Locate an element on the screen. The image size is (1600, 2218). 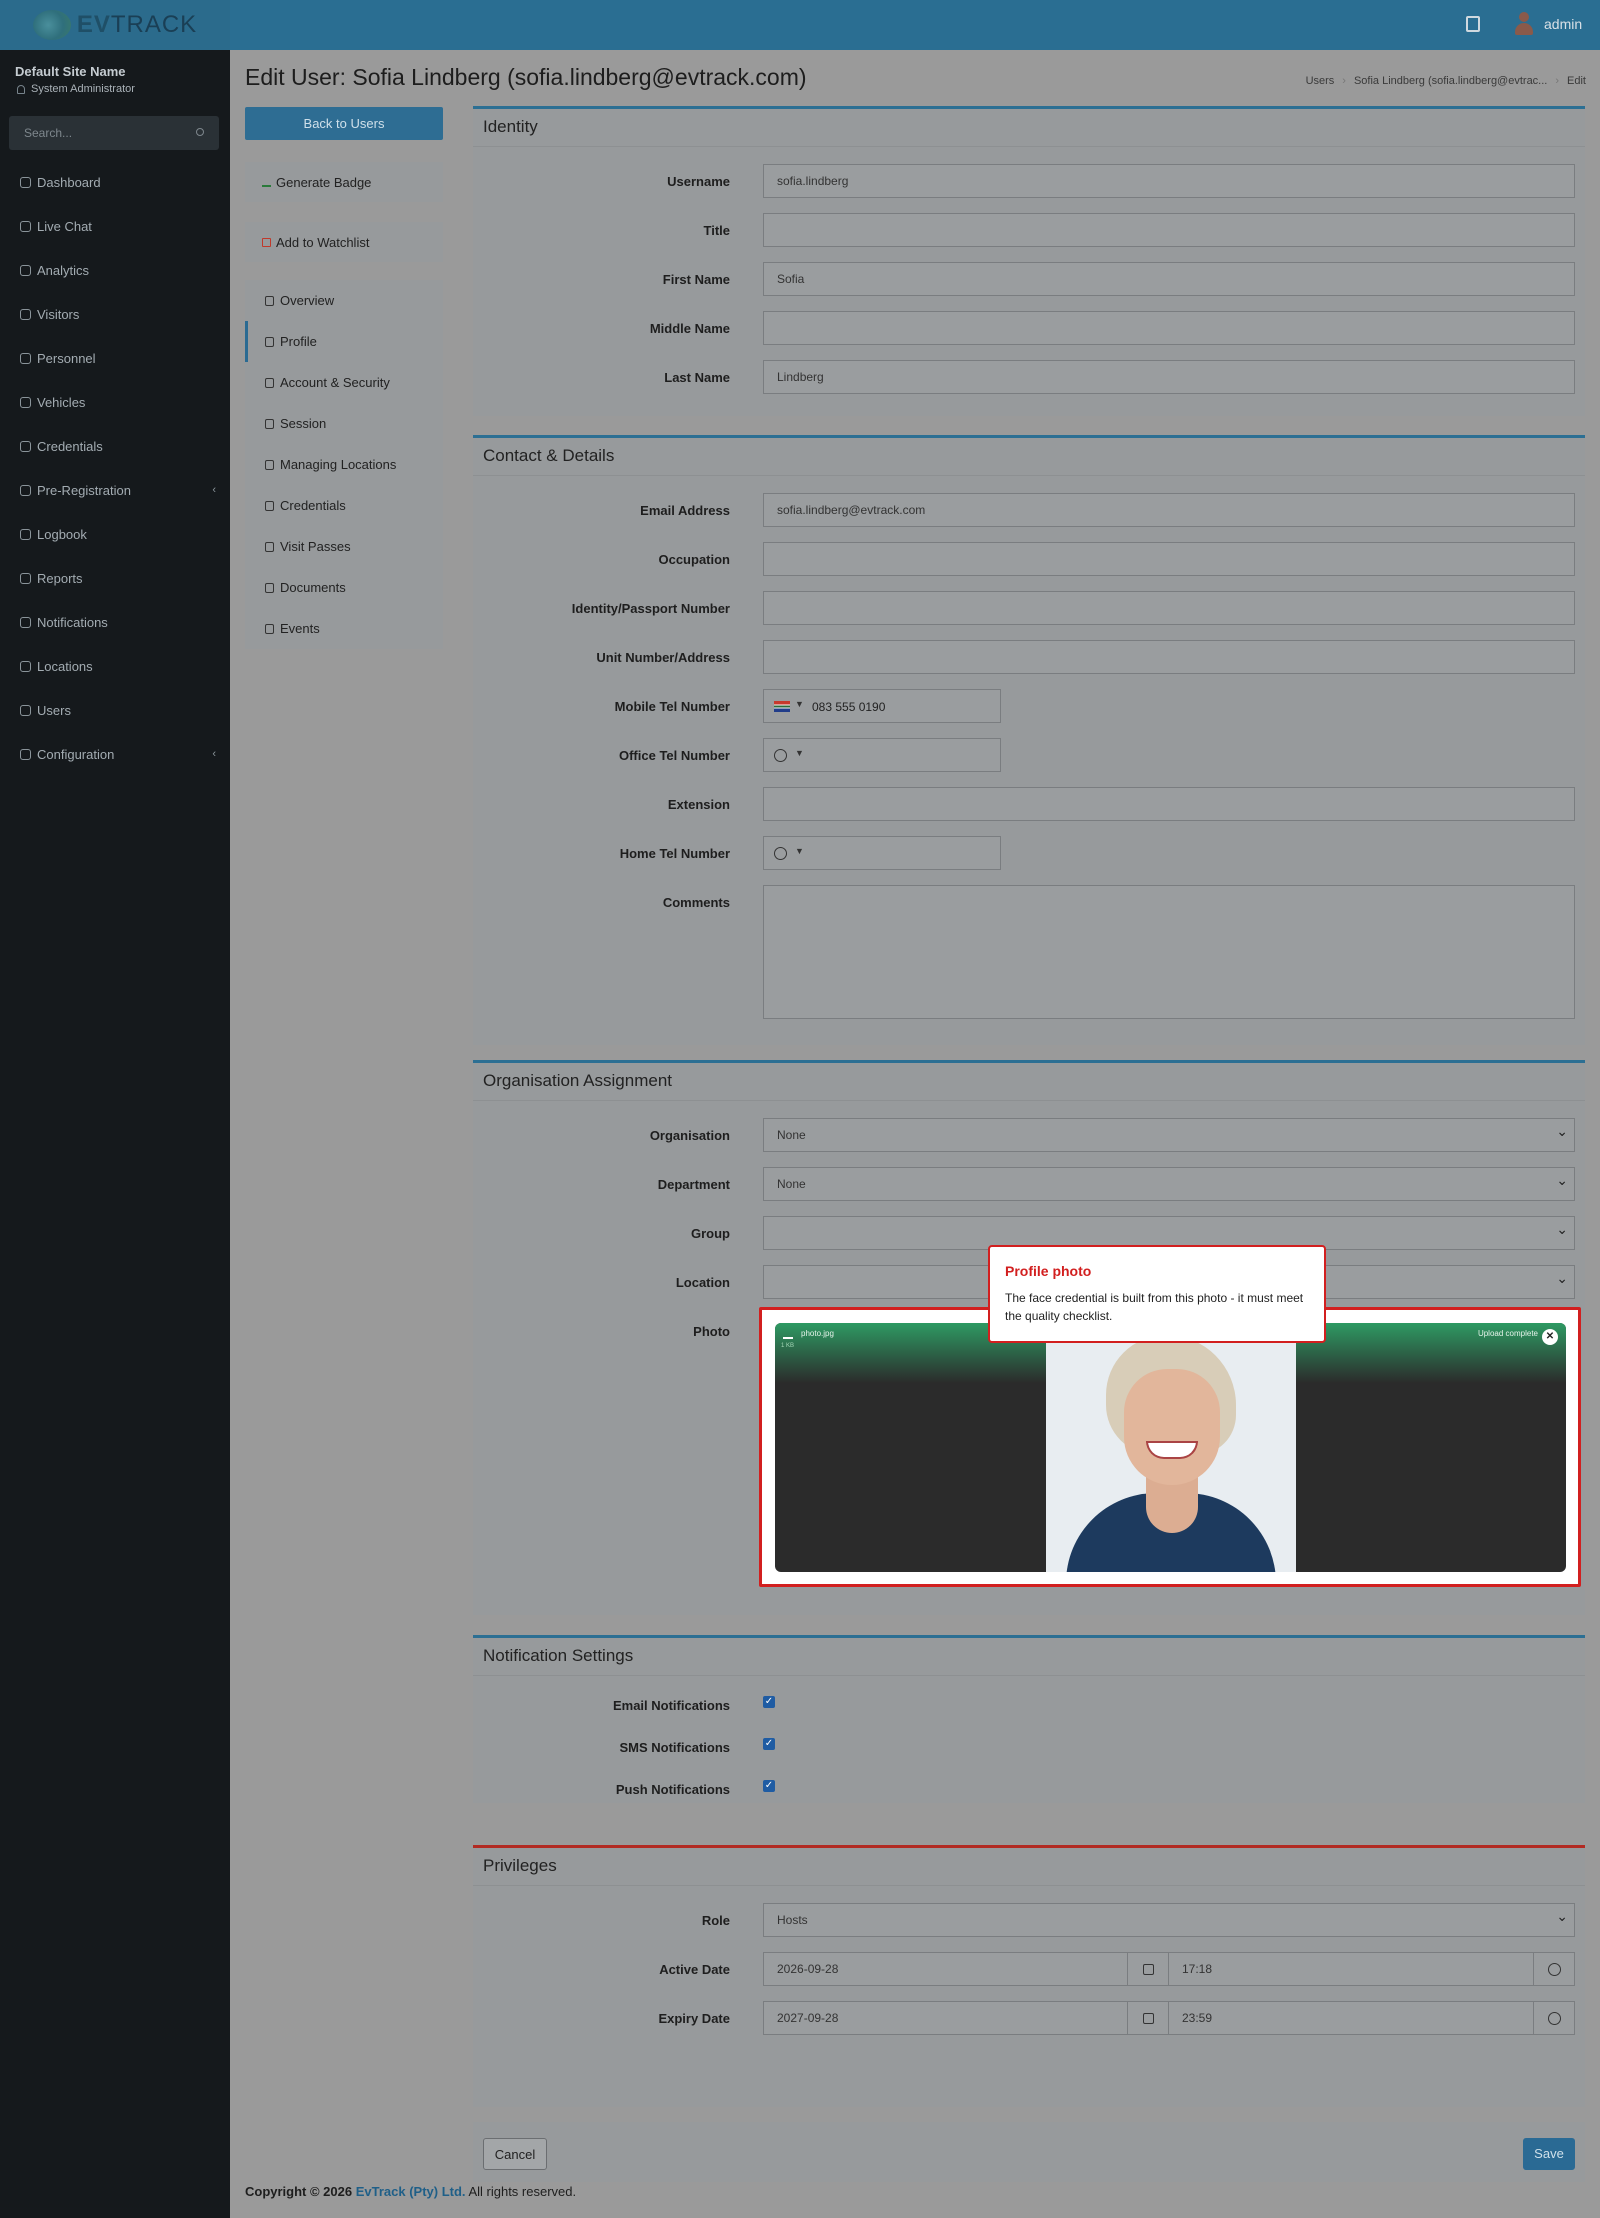
phone-number: 083 555 0190 is located at coordinates (849, 707).